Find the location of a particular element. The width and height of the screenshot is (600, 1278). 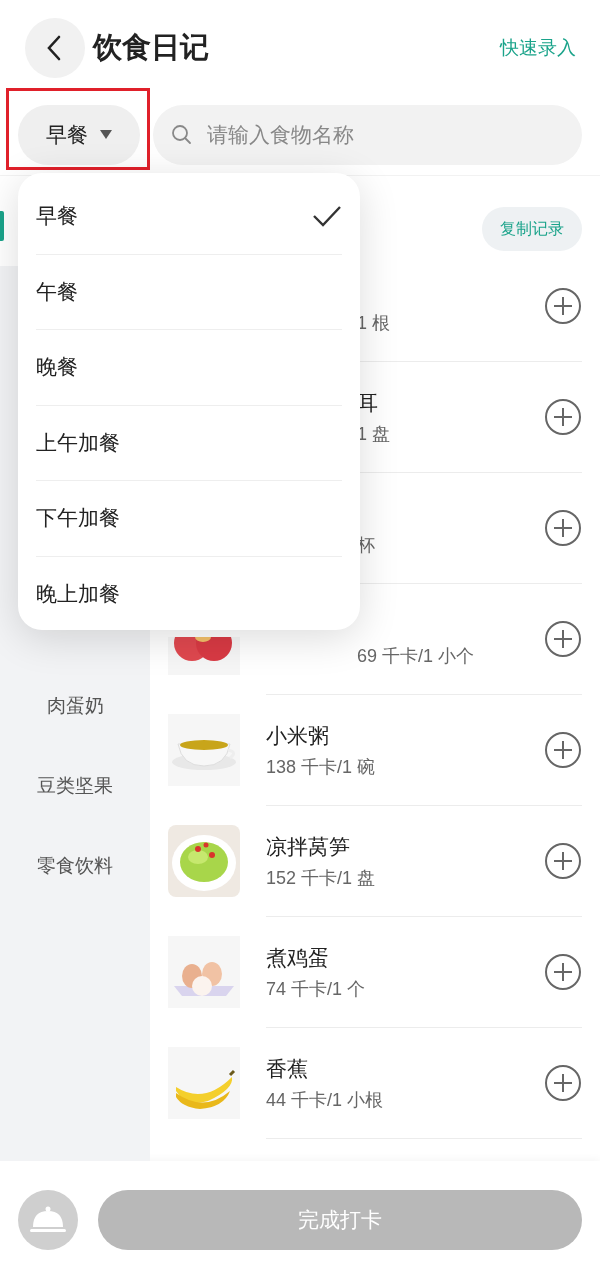

meal-option: 晚上加餐 is located at coordinates (189, 593).